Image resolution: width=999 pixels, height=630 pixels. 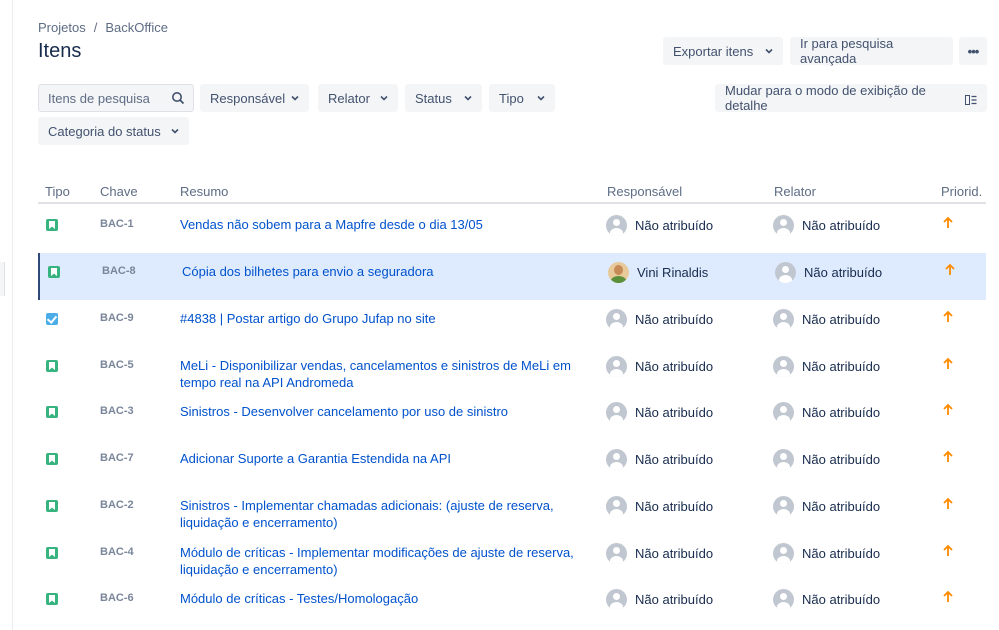 I want to click on column-header-type: Tipo, so click(x=57, y=191).